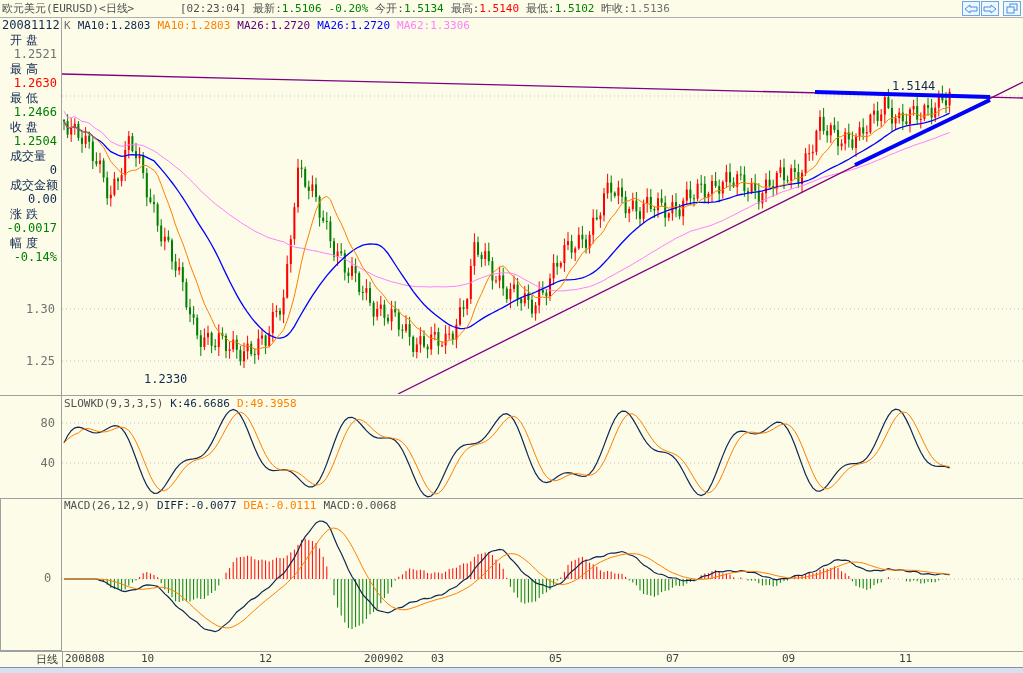 This screenshot has height=673, width=1023. I want to click on info-label: 幅 度, so click(24, 242).